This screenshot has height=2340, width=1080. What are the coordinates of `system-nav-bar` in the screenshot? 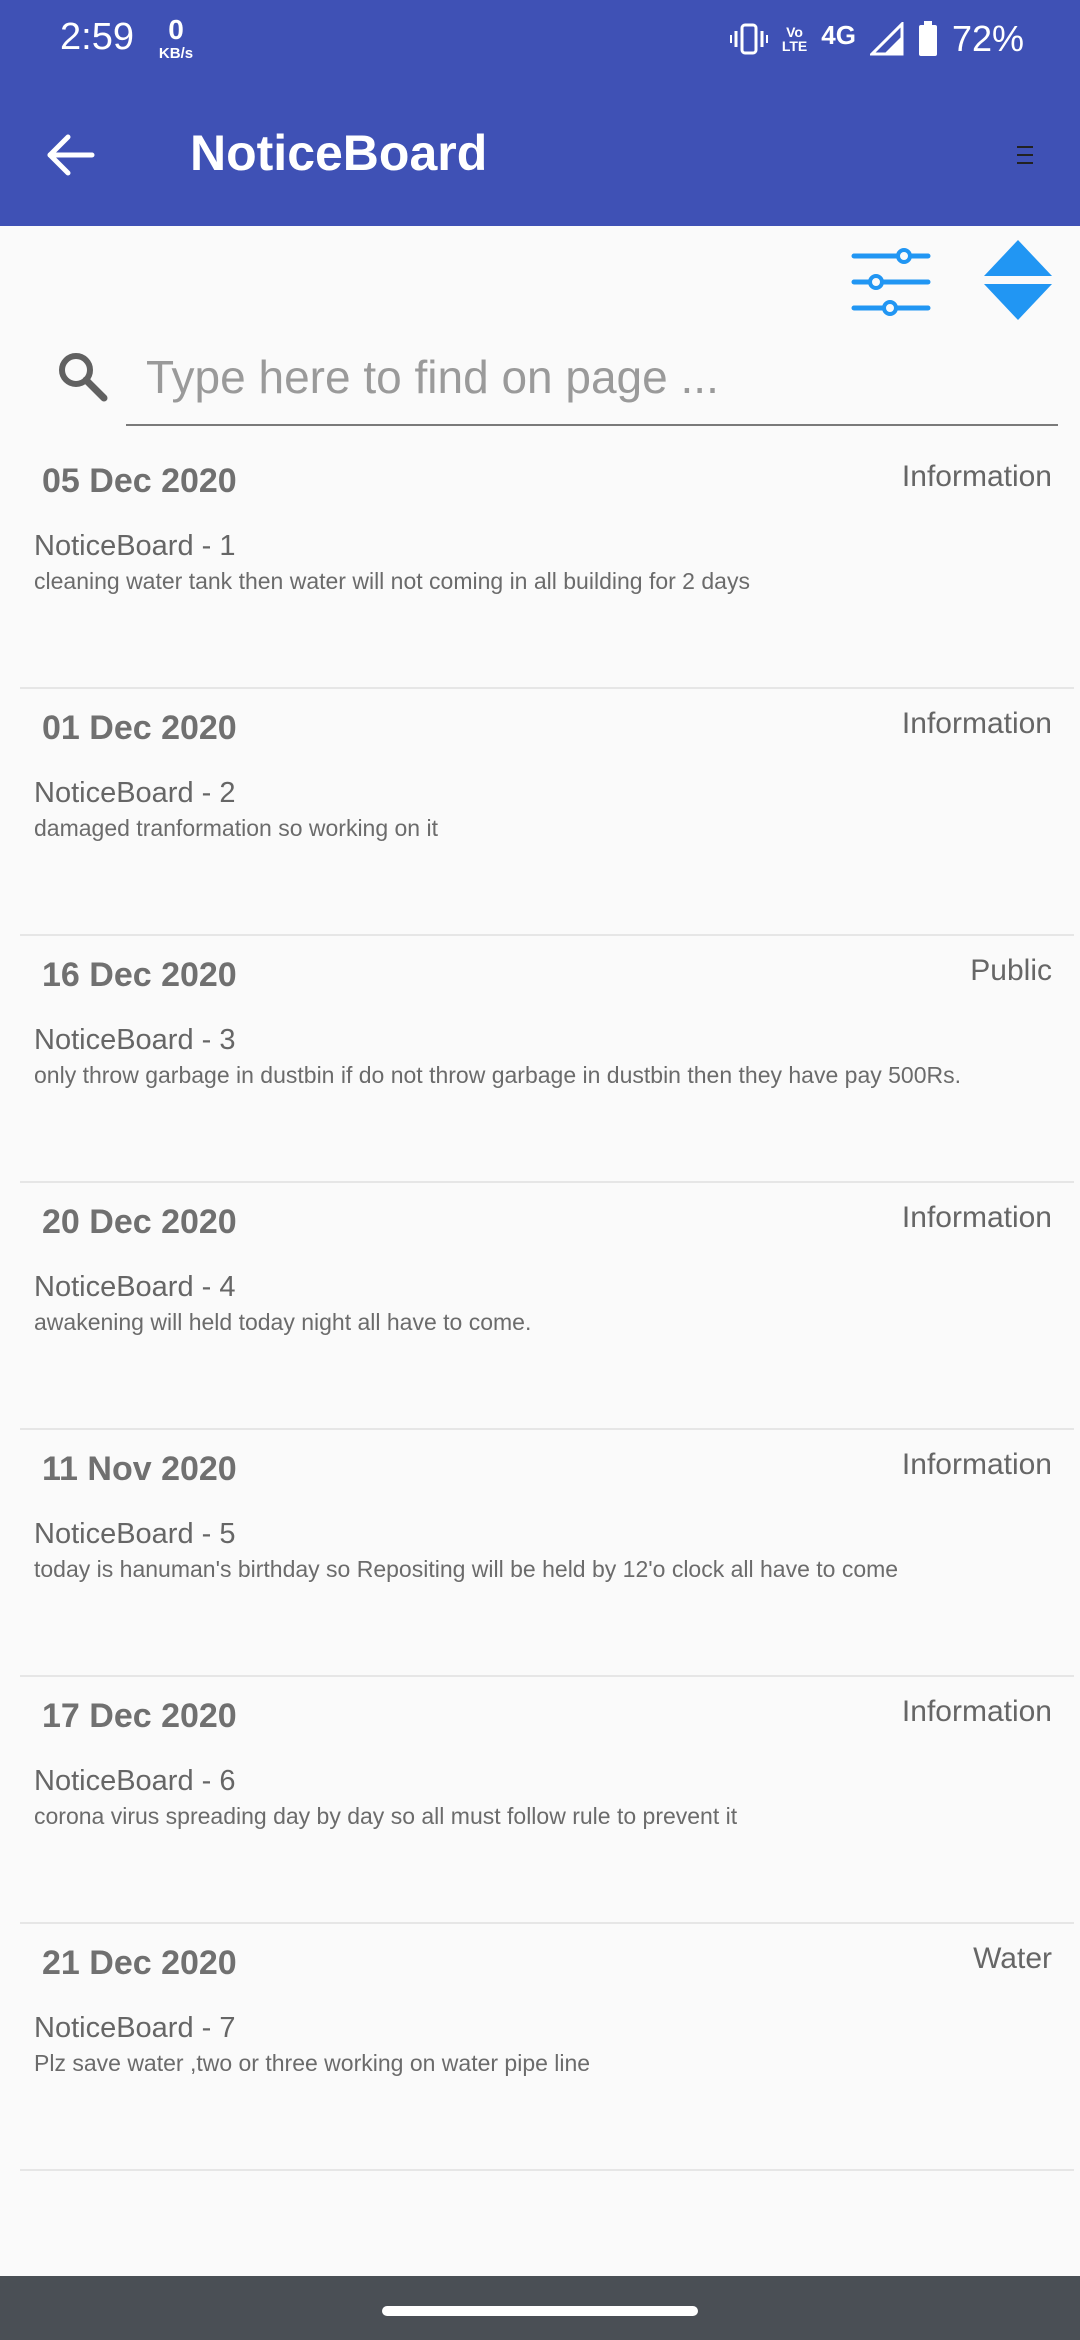 It's located at (540, 2308).